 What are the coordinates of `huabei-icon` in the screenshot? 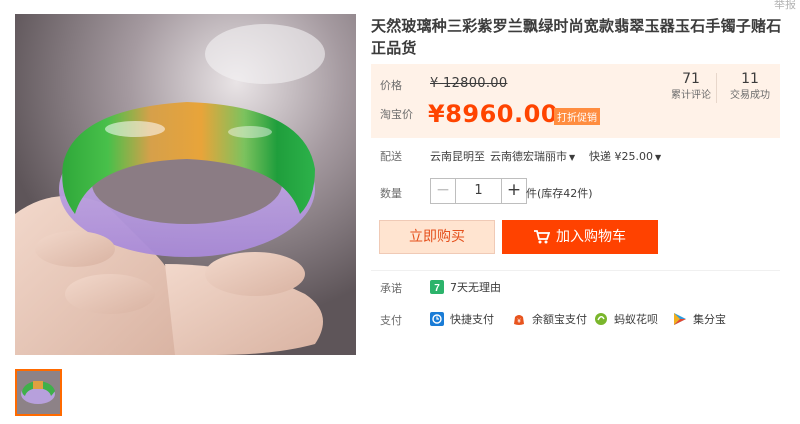 It's located at (601, 319).